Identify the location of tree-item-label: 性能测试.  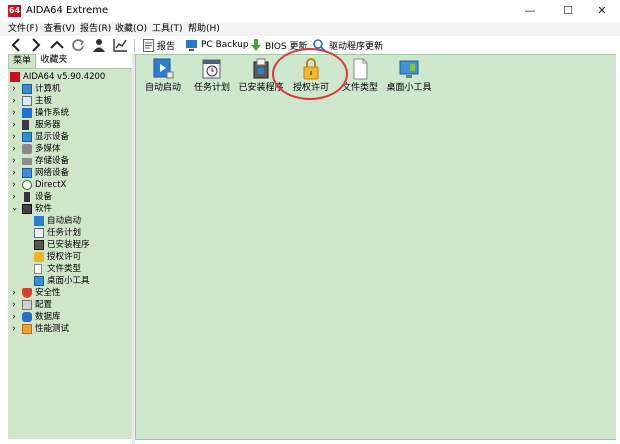
(52, 329).